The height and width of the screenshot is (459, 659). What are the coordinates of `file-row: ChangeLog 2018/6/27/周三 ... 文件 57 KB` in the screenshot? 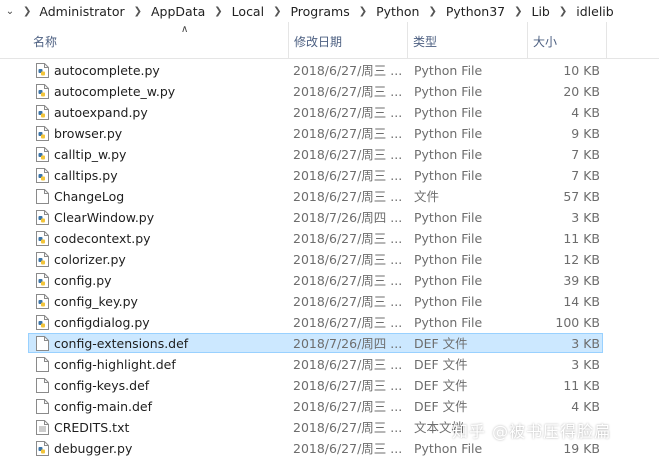 It's located at (329, 196).